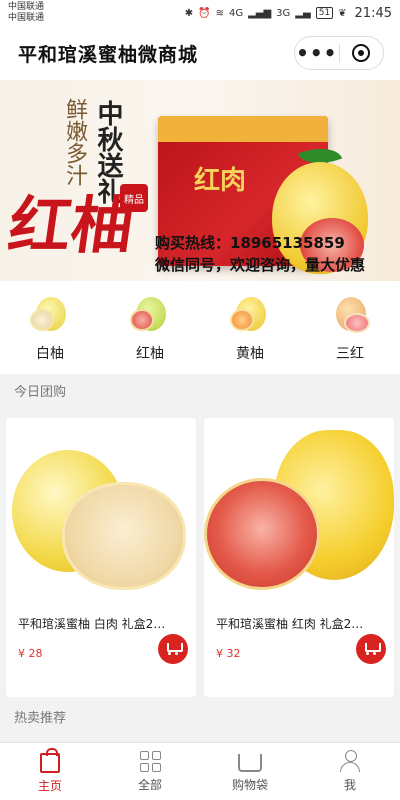 The width and height of the screenshot is (400, 800). Describe the element at coordinates (373, 13) in the screenshot. I see `clock: 21:45` at that location.